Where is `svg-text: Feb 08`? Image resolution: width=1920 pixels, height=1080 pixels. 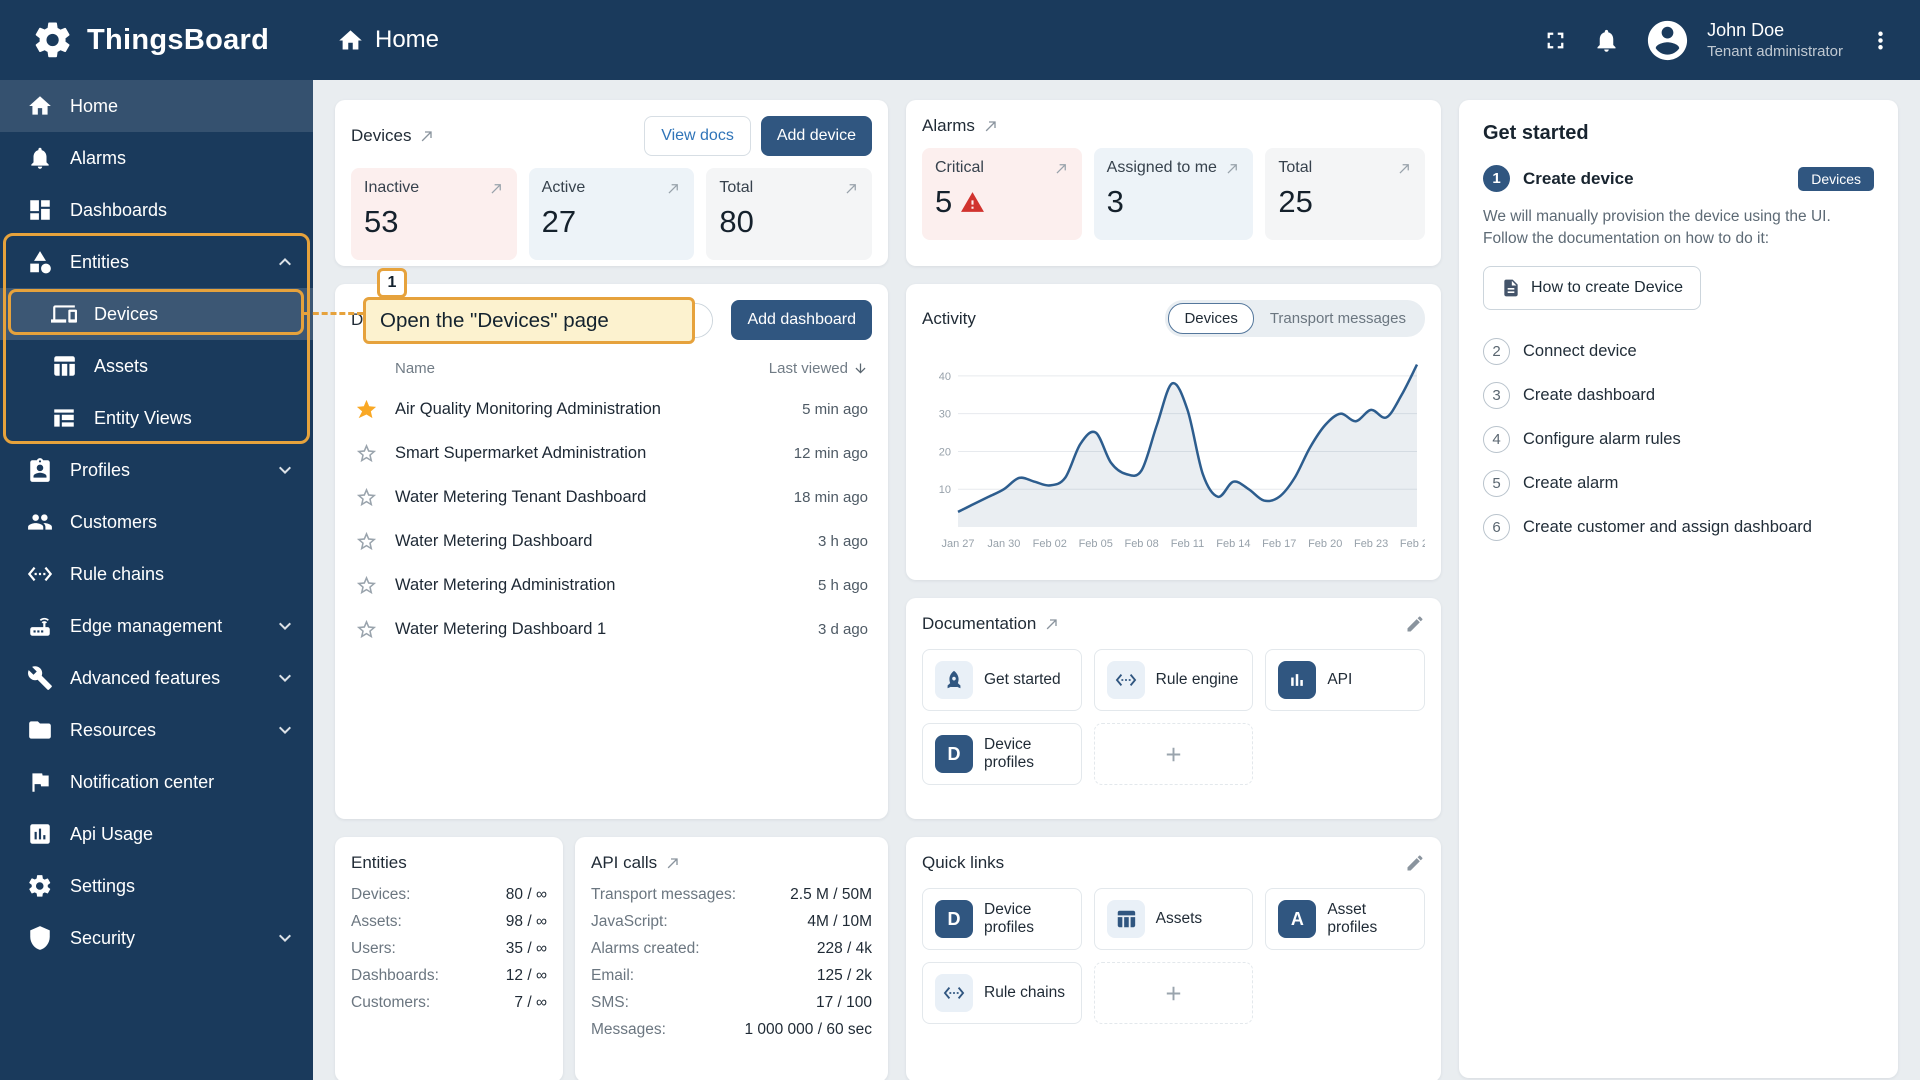
svg-text: Feb 08 is located at coordinates (1141, 544).